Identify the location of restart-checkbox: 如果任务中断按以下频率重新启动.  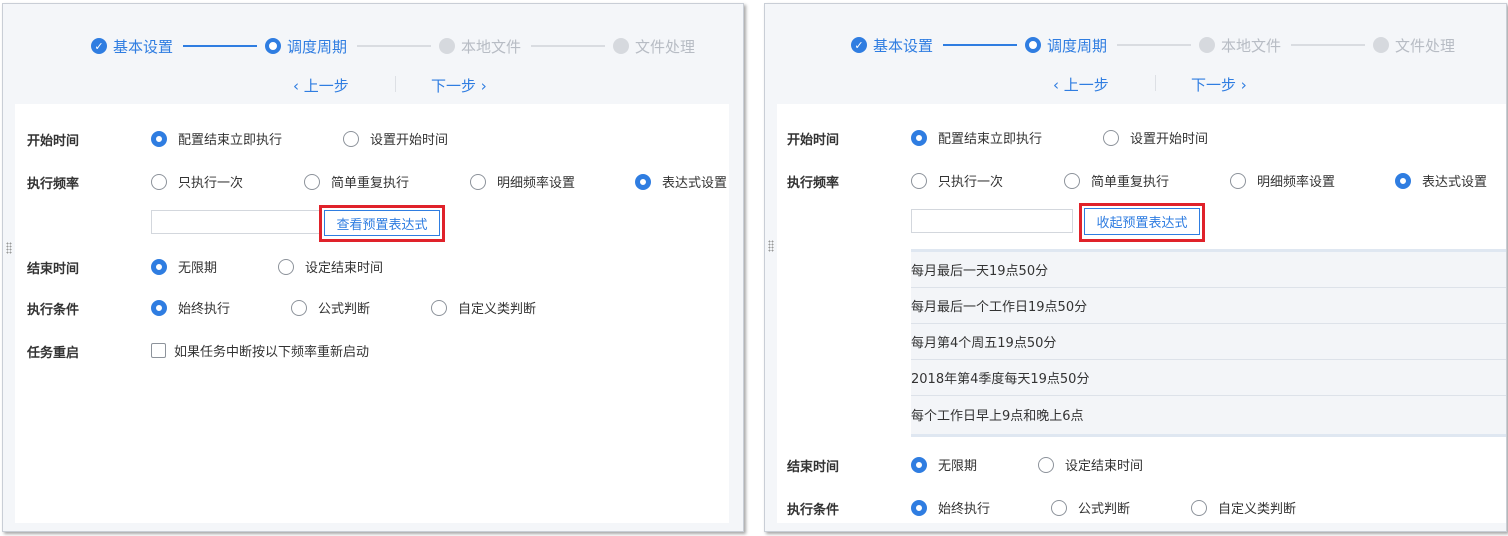
(260, 350).